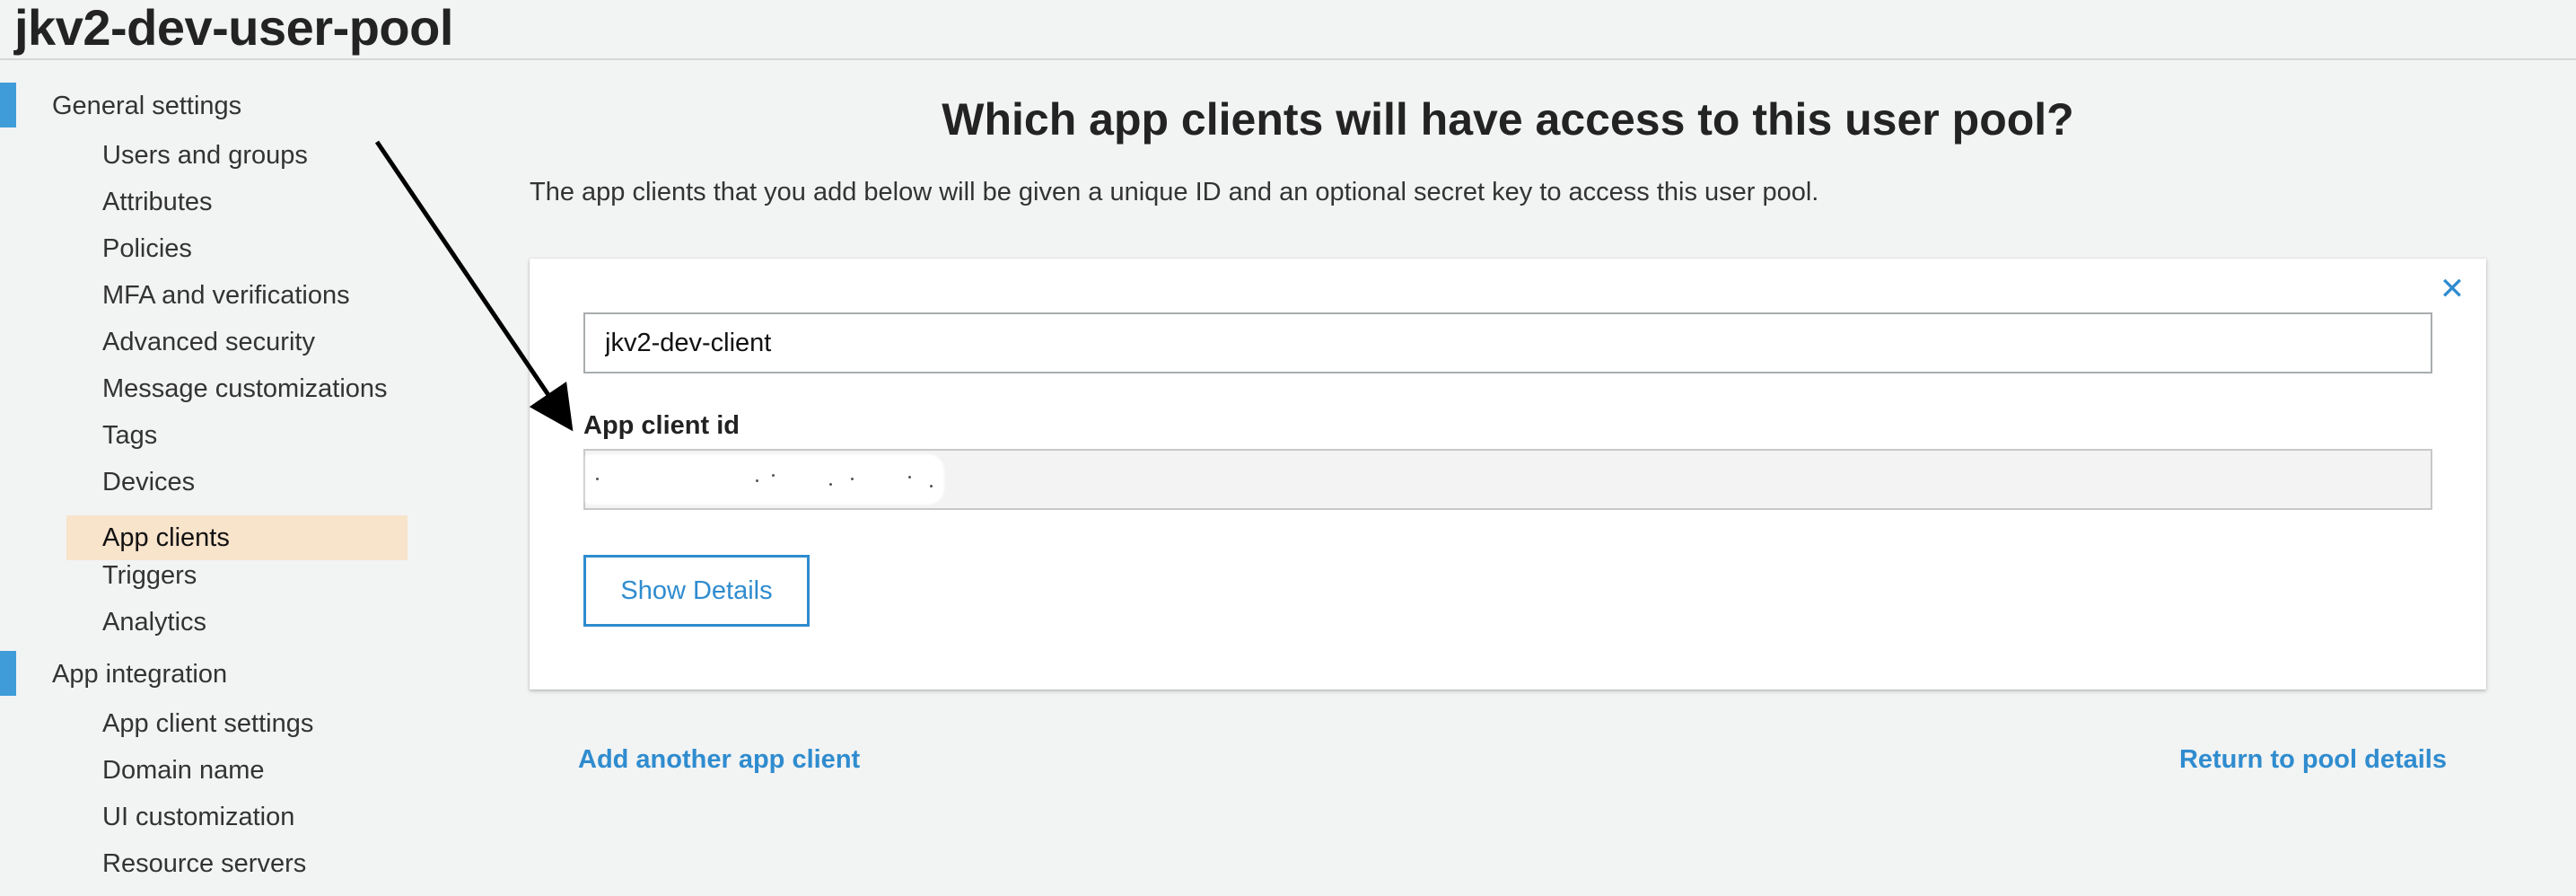  Describe the element at coordinates (1288, 59) in the screenshot. I see `title-divider` at that location.